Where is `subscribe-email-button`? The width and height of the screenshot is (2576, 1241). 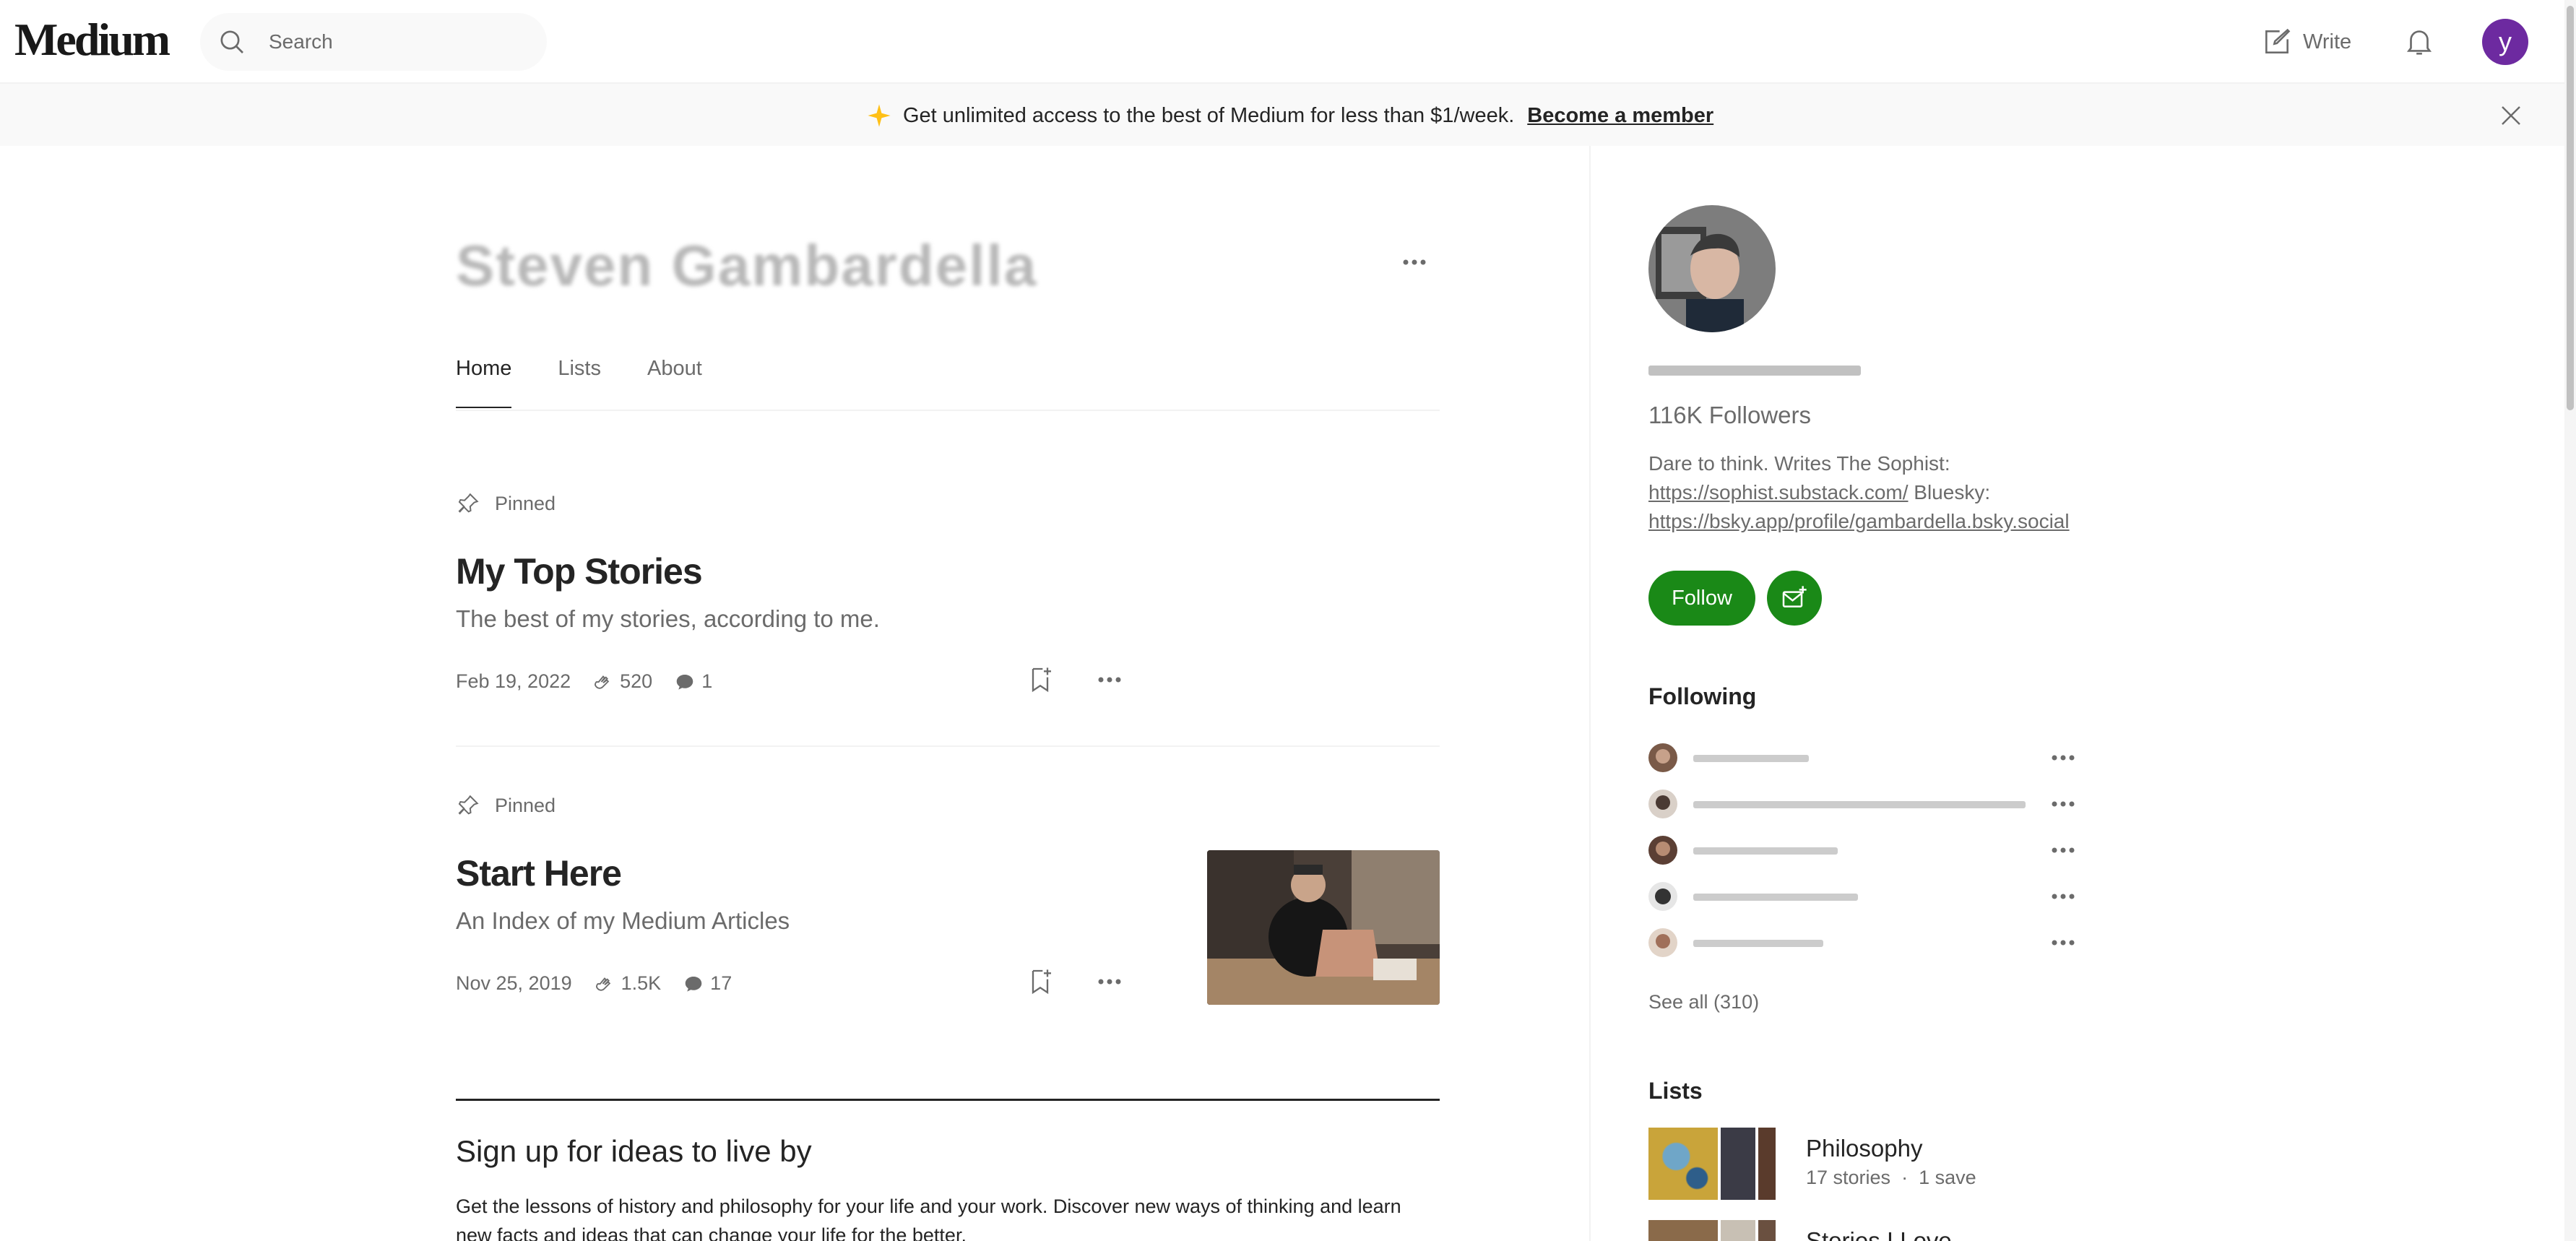
subscribe-email-button is located at coordinates (1794, 598).